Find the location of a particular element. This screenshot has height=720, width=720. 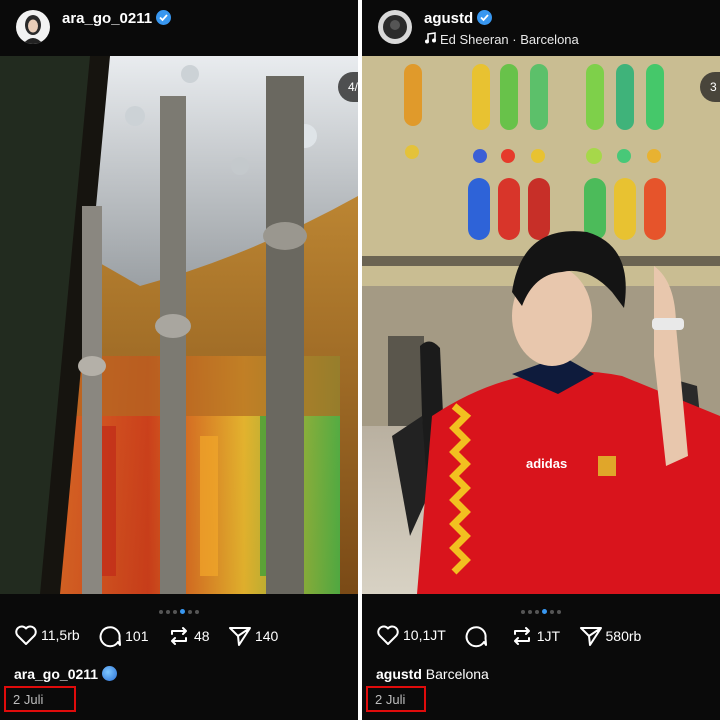

action-bar: 10,1JT 1JT 580rb is located at coordinates (515, 639).